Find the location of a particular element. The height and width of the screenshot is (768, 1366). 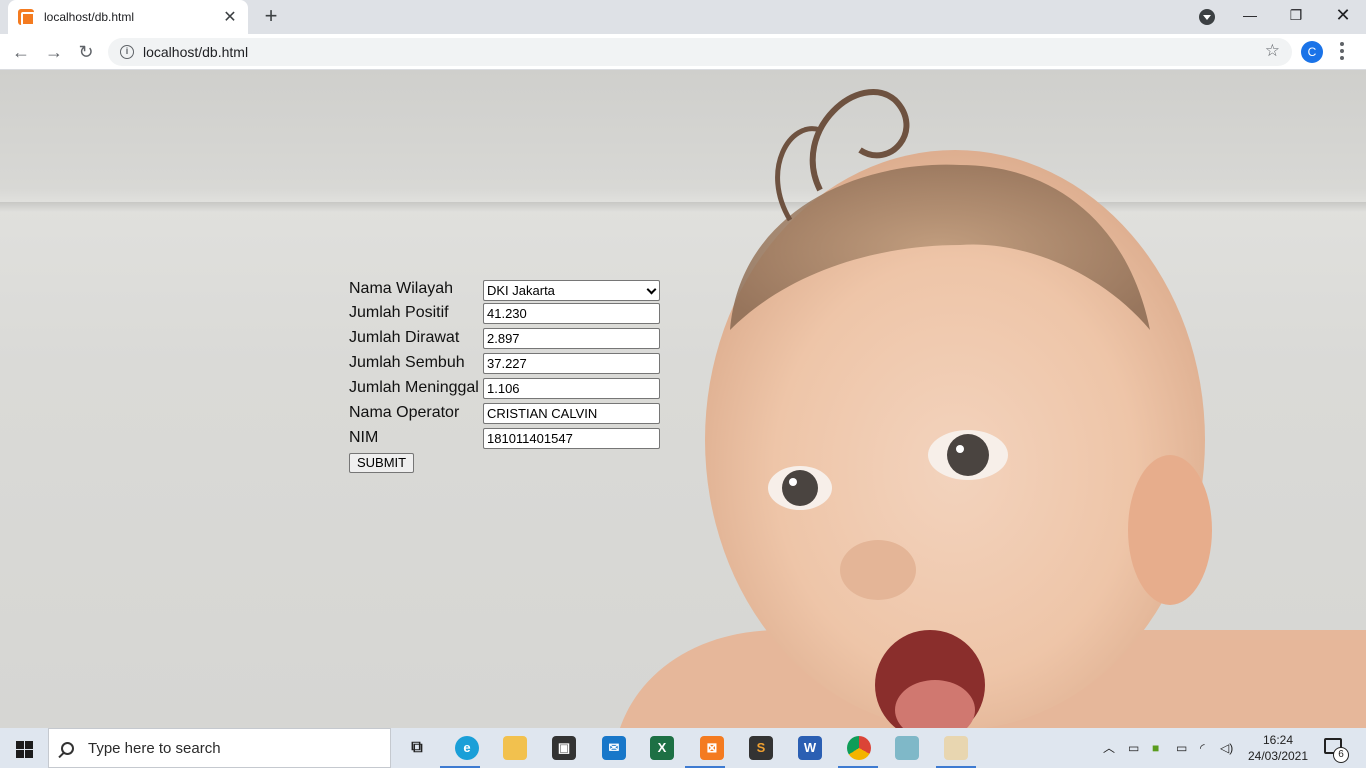

label-nama-wilayah: Nama Wilayah is located at coordinates (401, 288).